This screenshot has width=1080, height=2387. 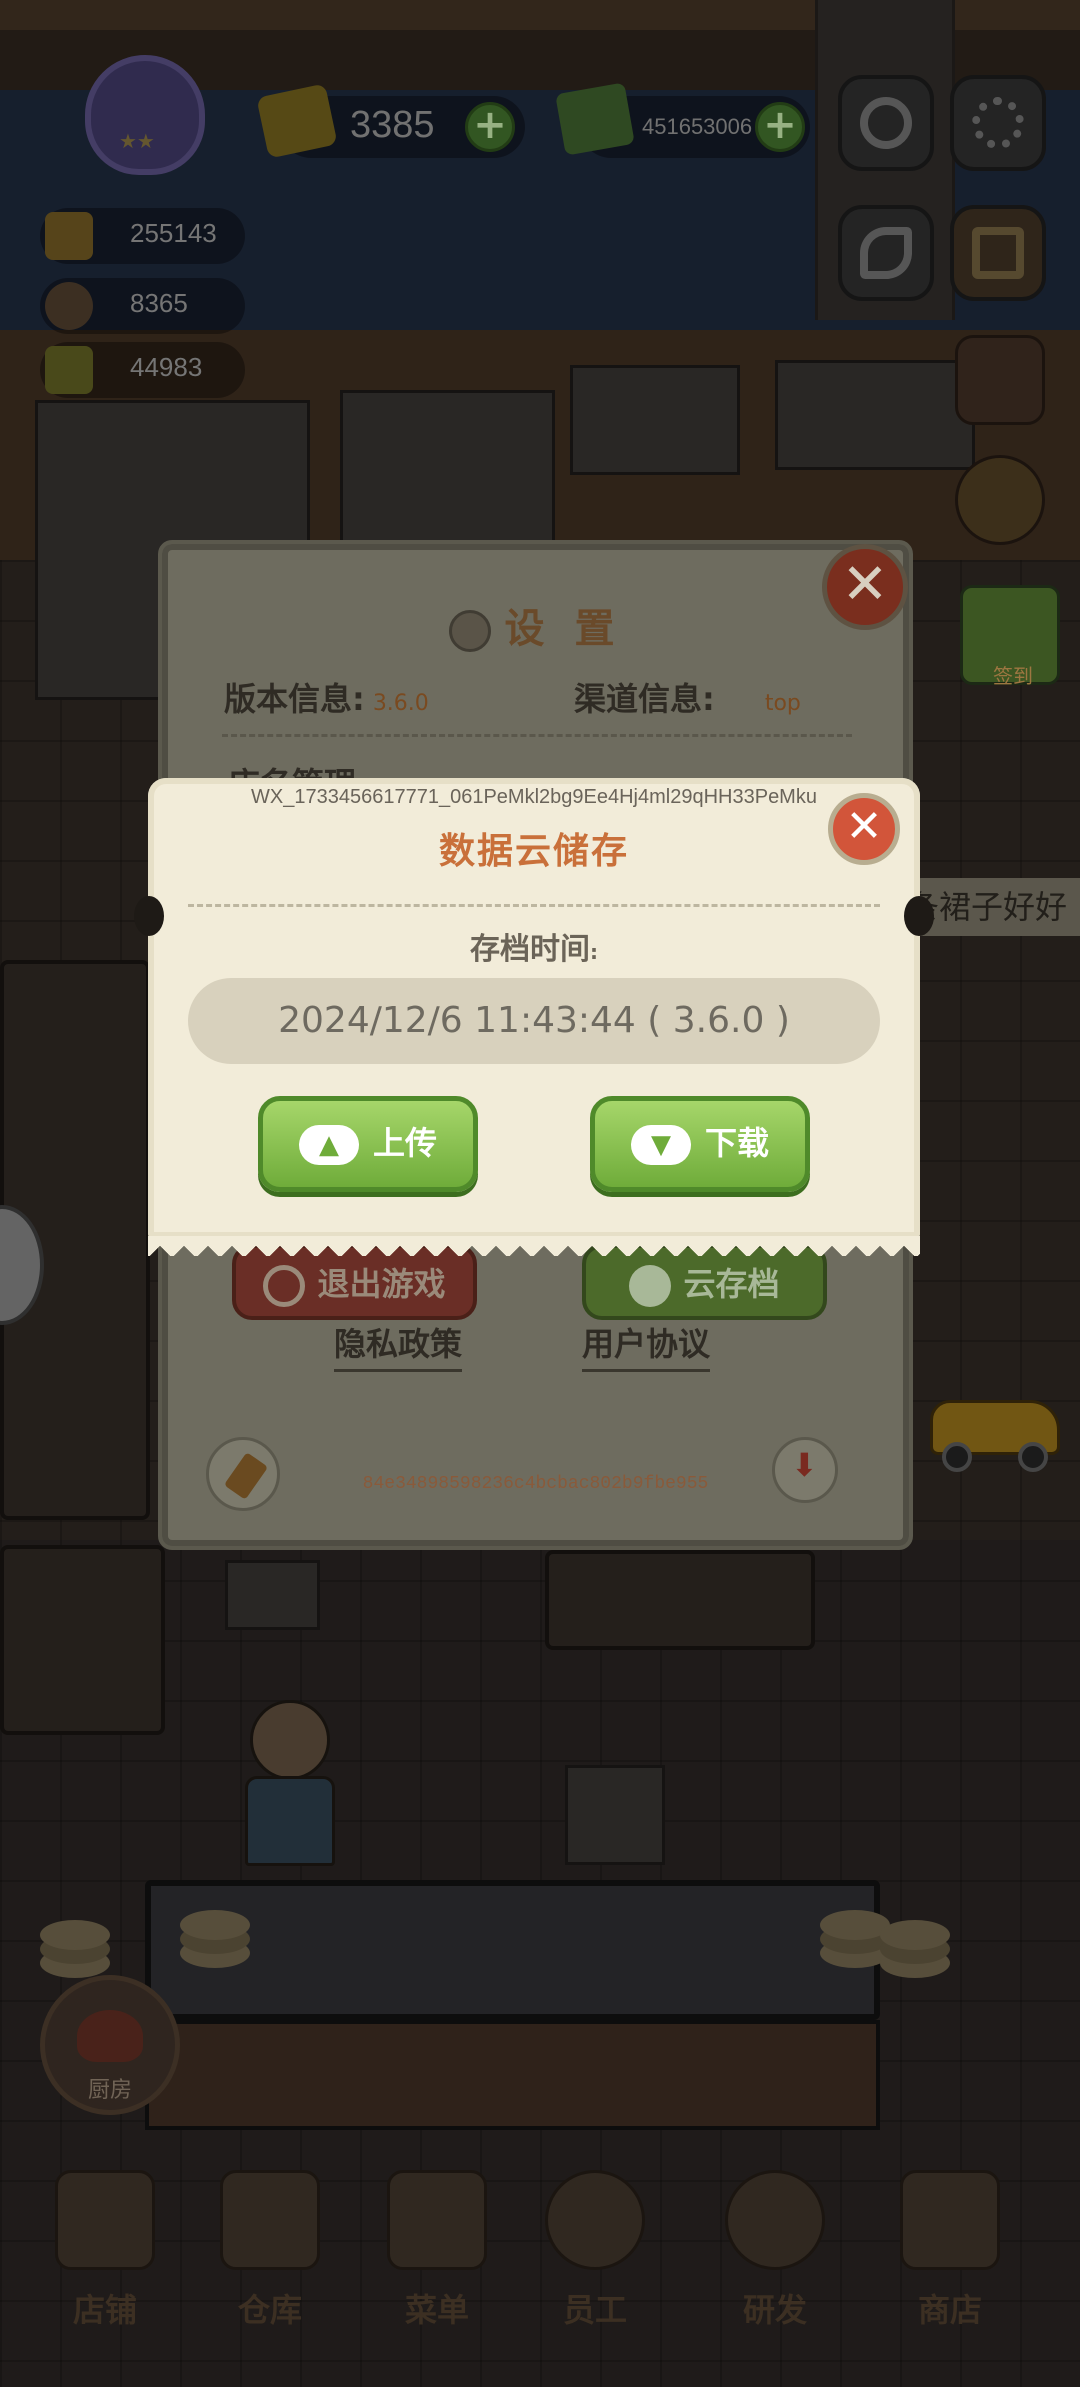 I want to click on user-agreement-link: 用户协议, so click(x=646, y=1345).